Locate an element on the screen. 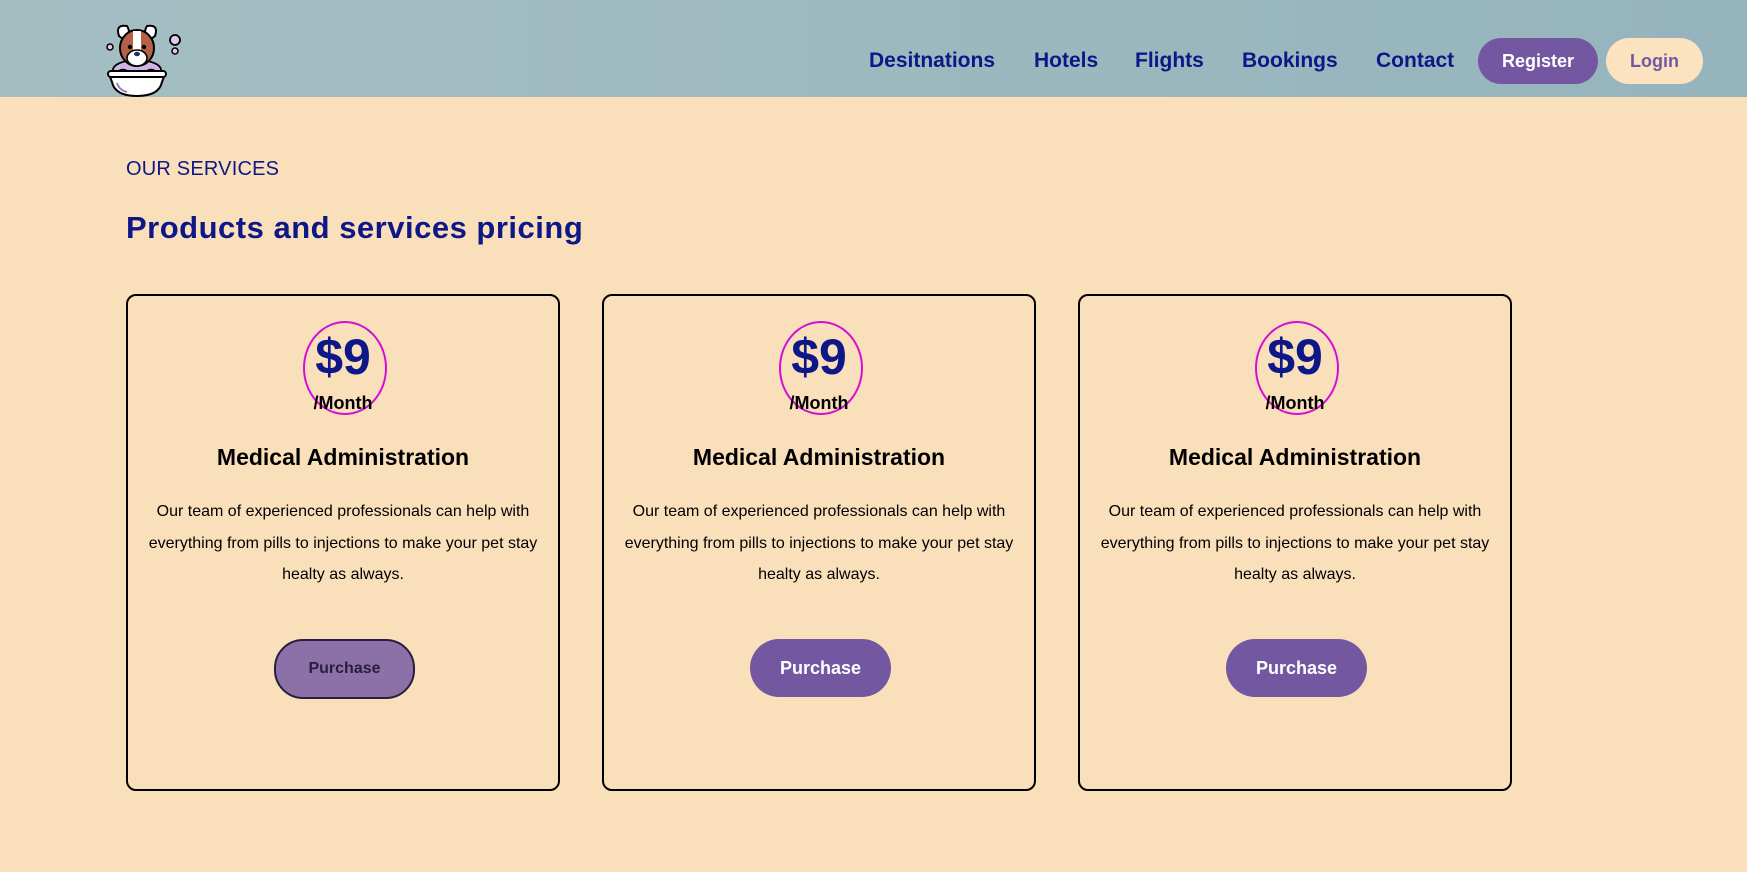  nav-link-bookings: Bookings is located at coordinates (1290, 61).